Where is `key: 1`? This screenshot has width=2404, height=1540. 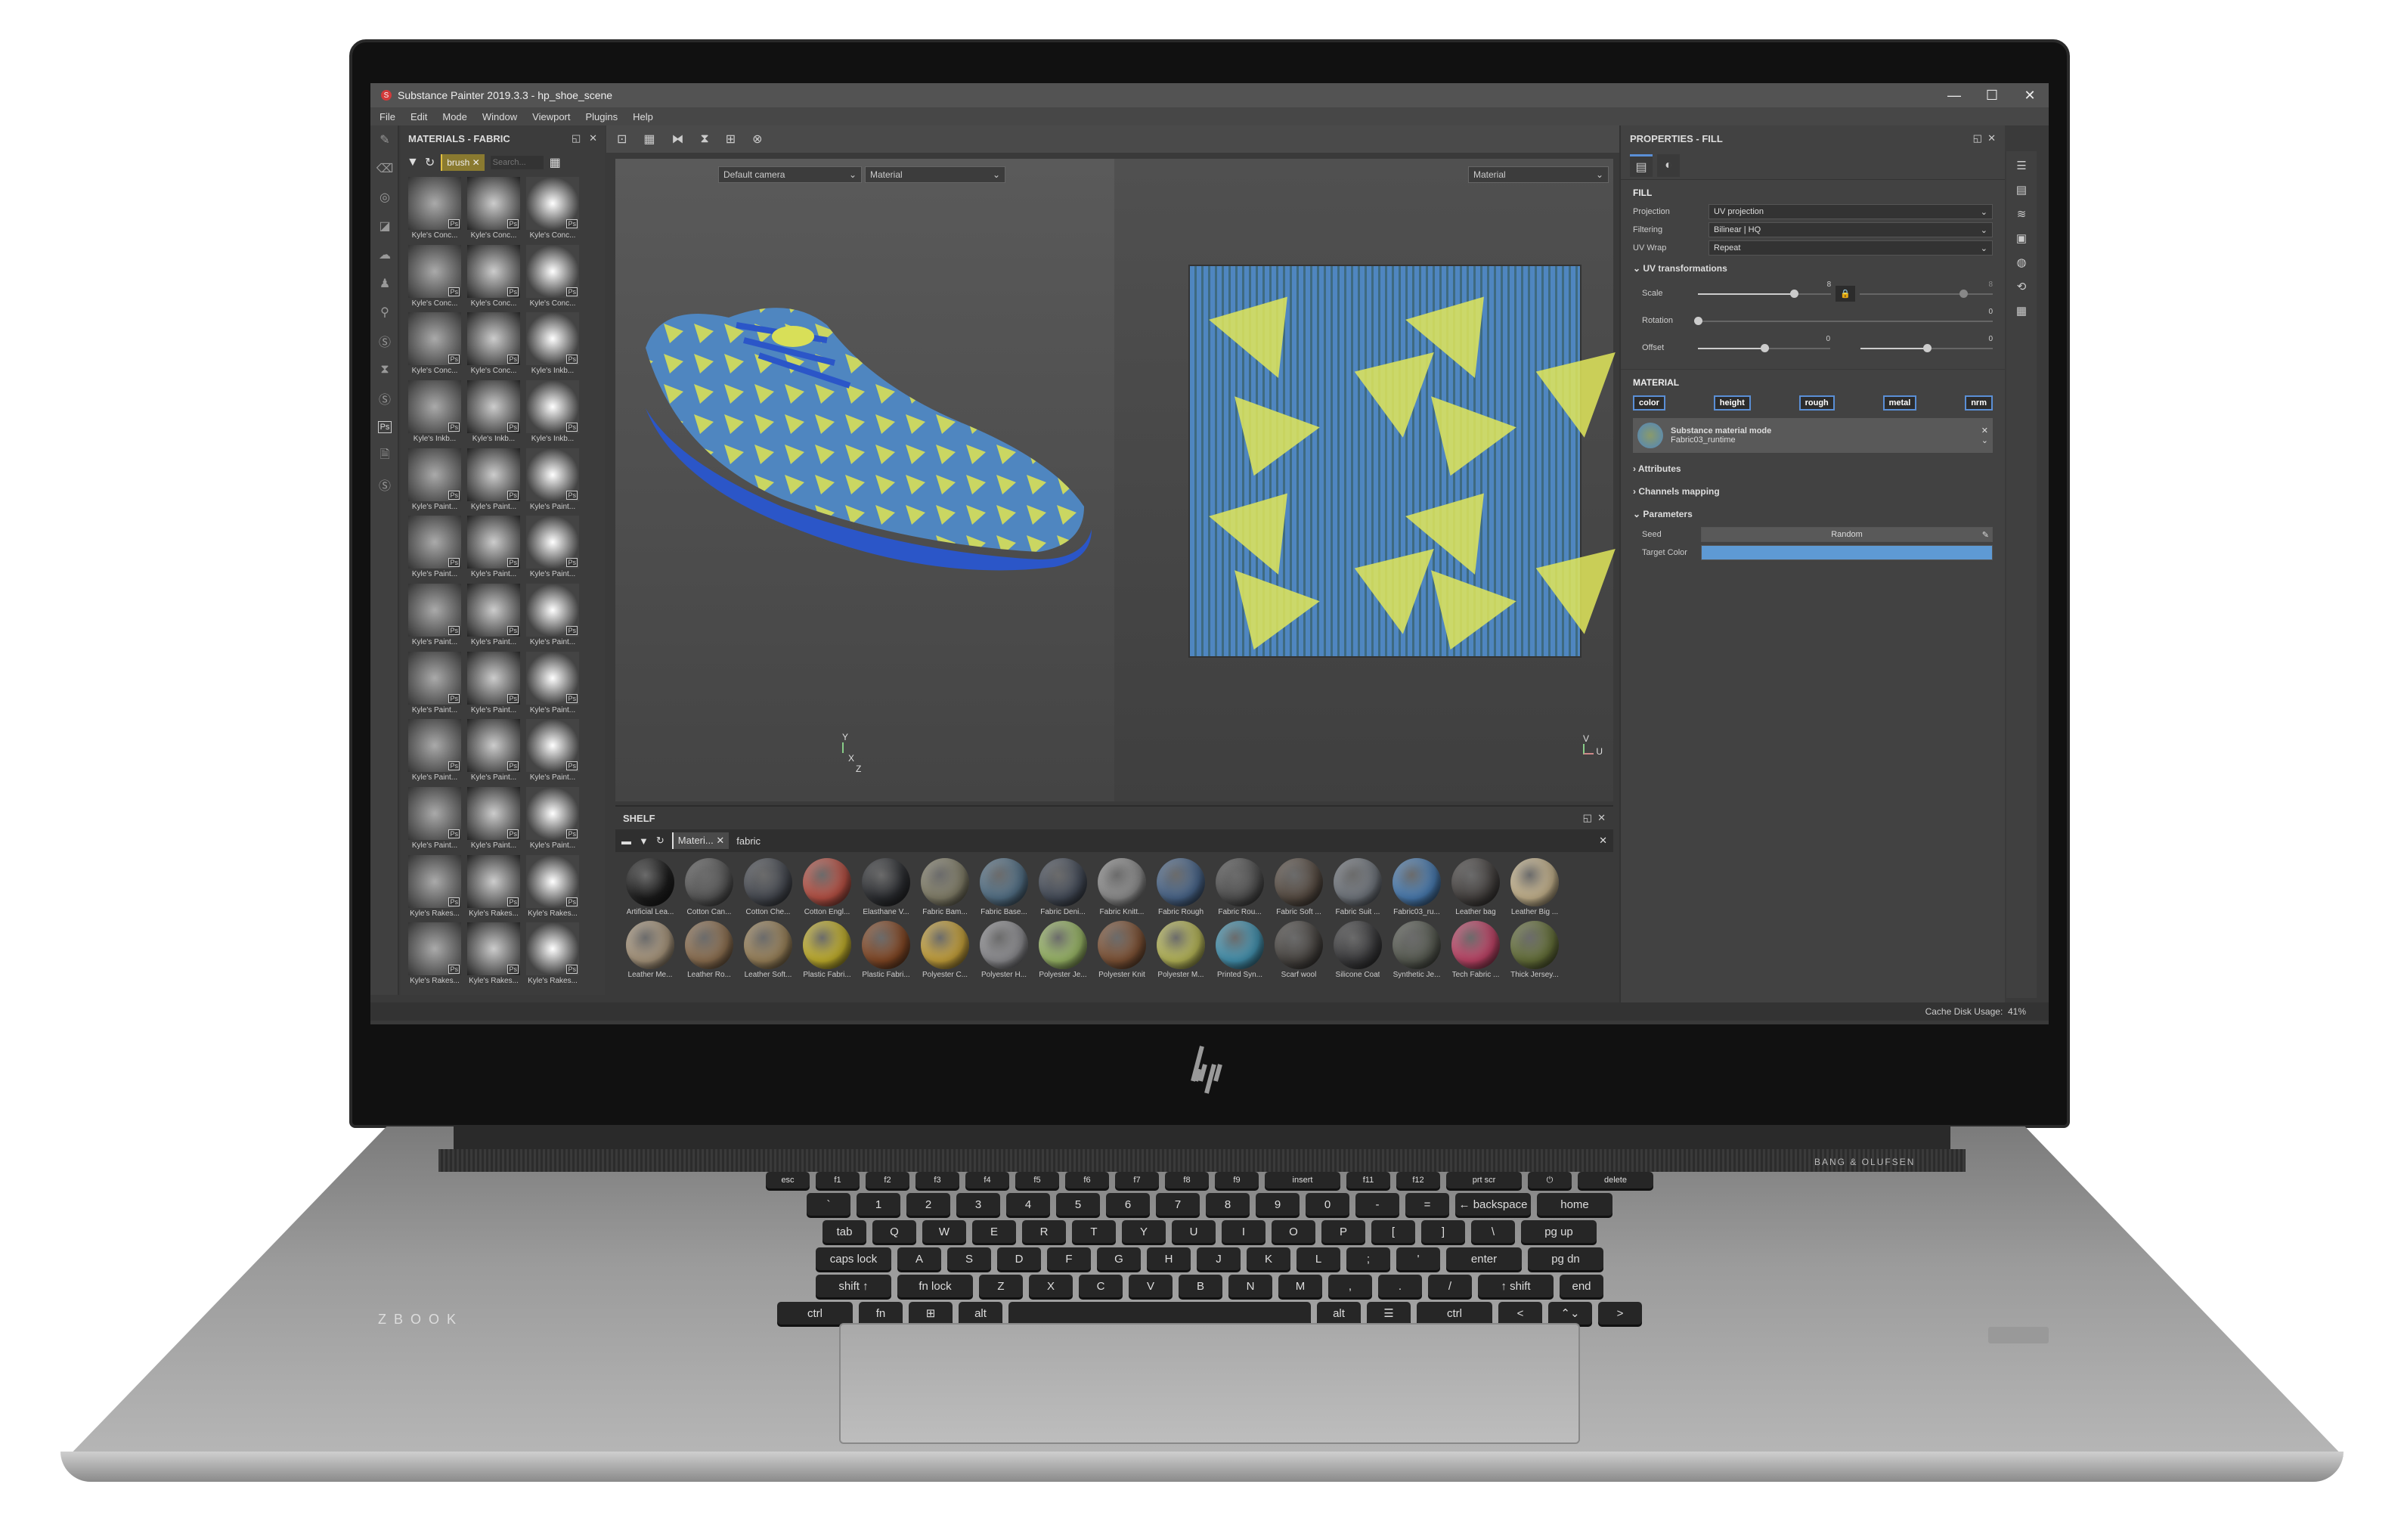
key: 1 is located at coordinates (878, 1204).